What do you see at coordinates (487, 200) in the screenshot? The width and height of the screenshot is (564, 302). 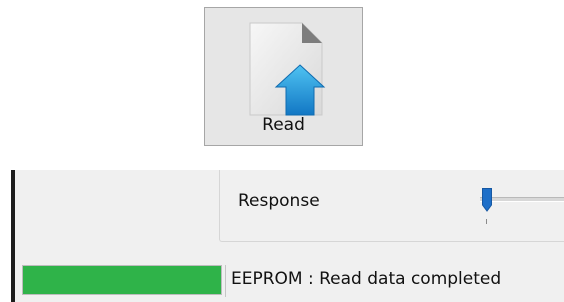 I see `response-slider-thumb` at bounding box center [487, 200].